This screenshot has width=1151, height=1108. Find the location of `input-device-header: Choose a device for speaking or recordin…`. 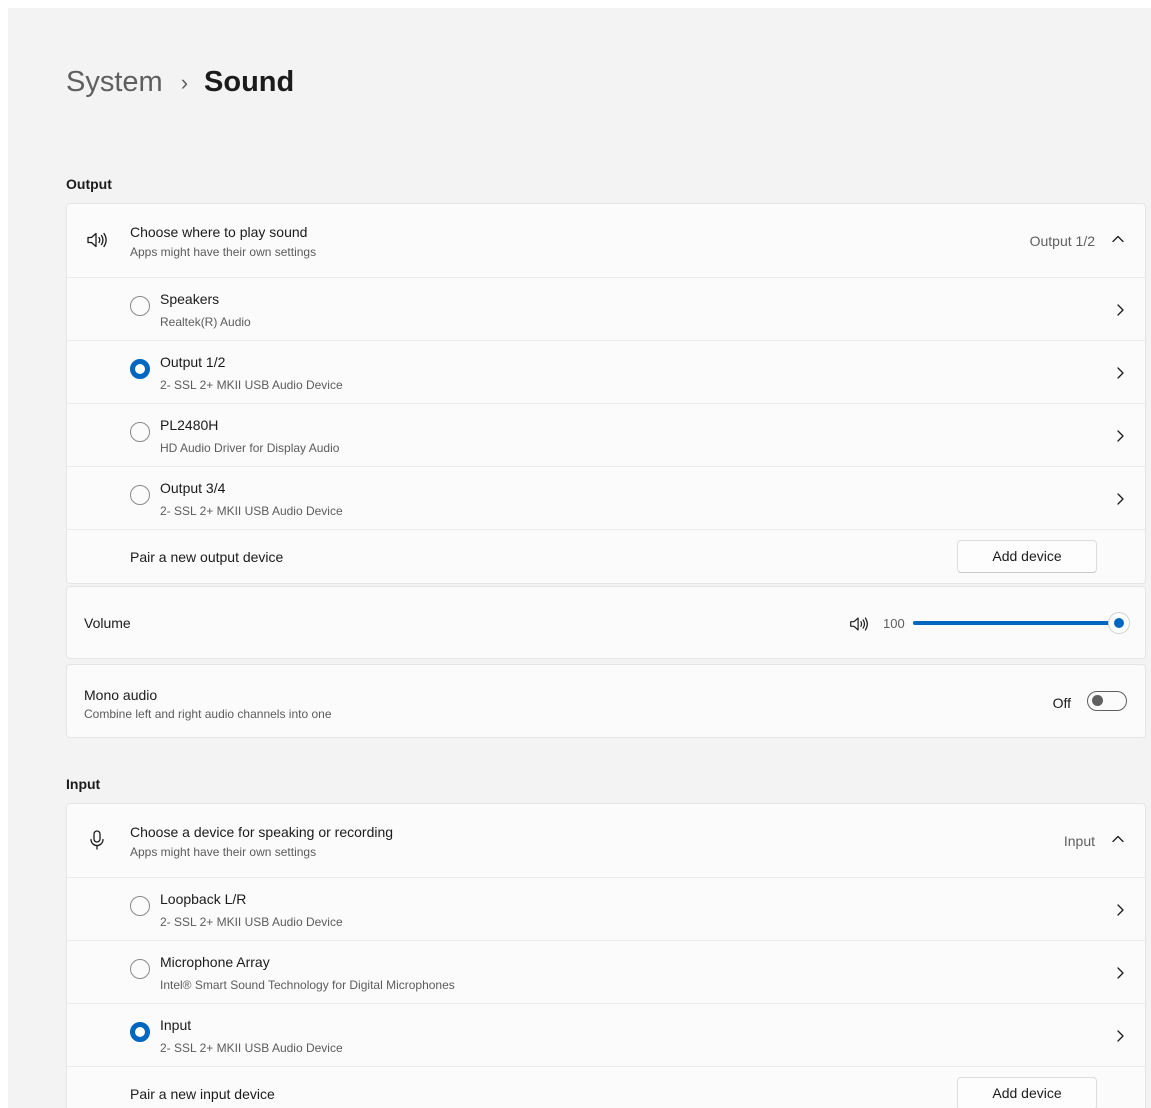

input-device-header: Choose a device for speaking or recordin… is located at coordinates (606, 840).